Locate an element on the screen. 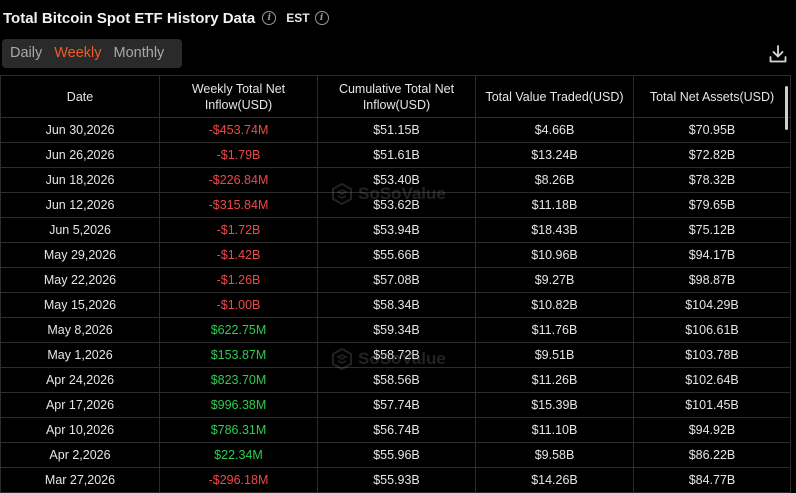 The height and width of the screenshot is (493, 796). weekly-inflow-cell: $823.70M is located at coordinates (238, 380).